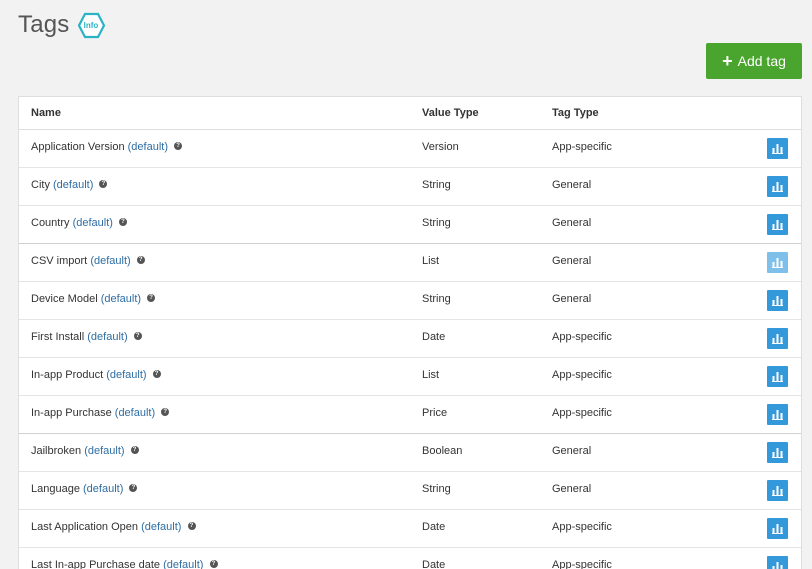  What do you see at coordinates (410, 491) in the screenshot?
I see `table-row: Language (default) ? String General` at bounding box center [410, 491].